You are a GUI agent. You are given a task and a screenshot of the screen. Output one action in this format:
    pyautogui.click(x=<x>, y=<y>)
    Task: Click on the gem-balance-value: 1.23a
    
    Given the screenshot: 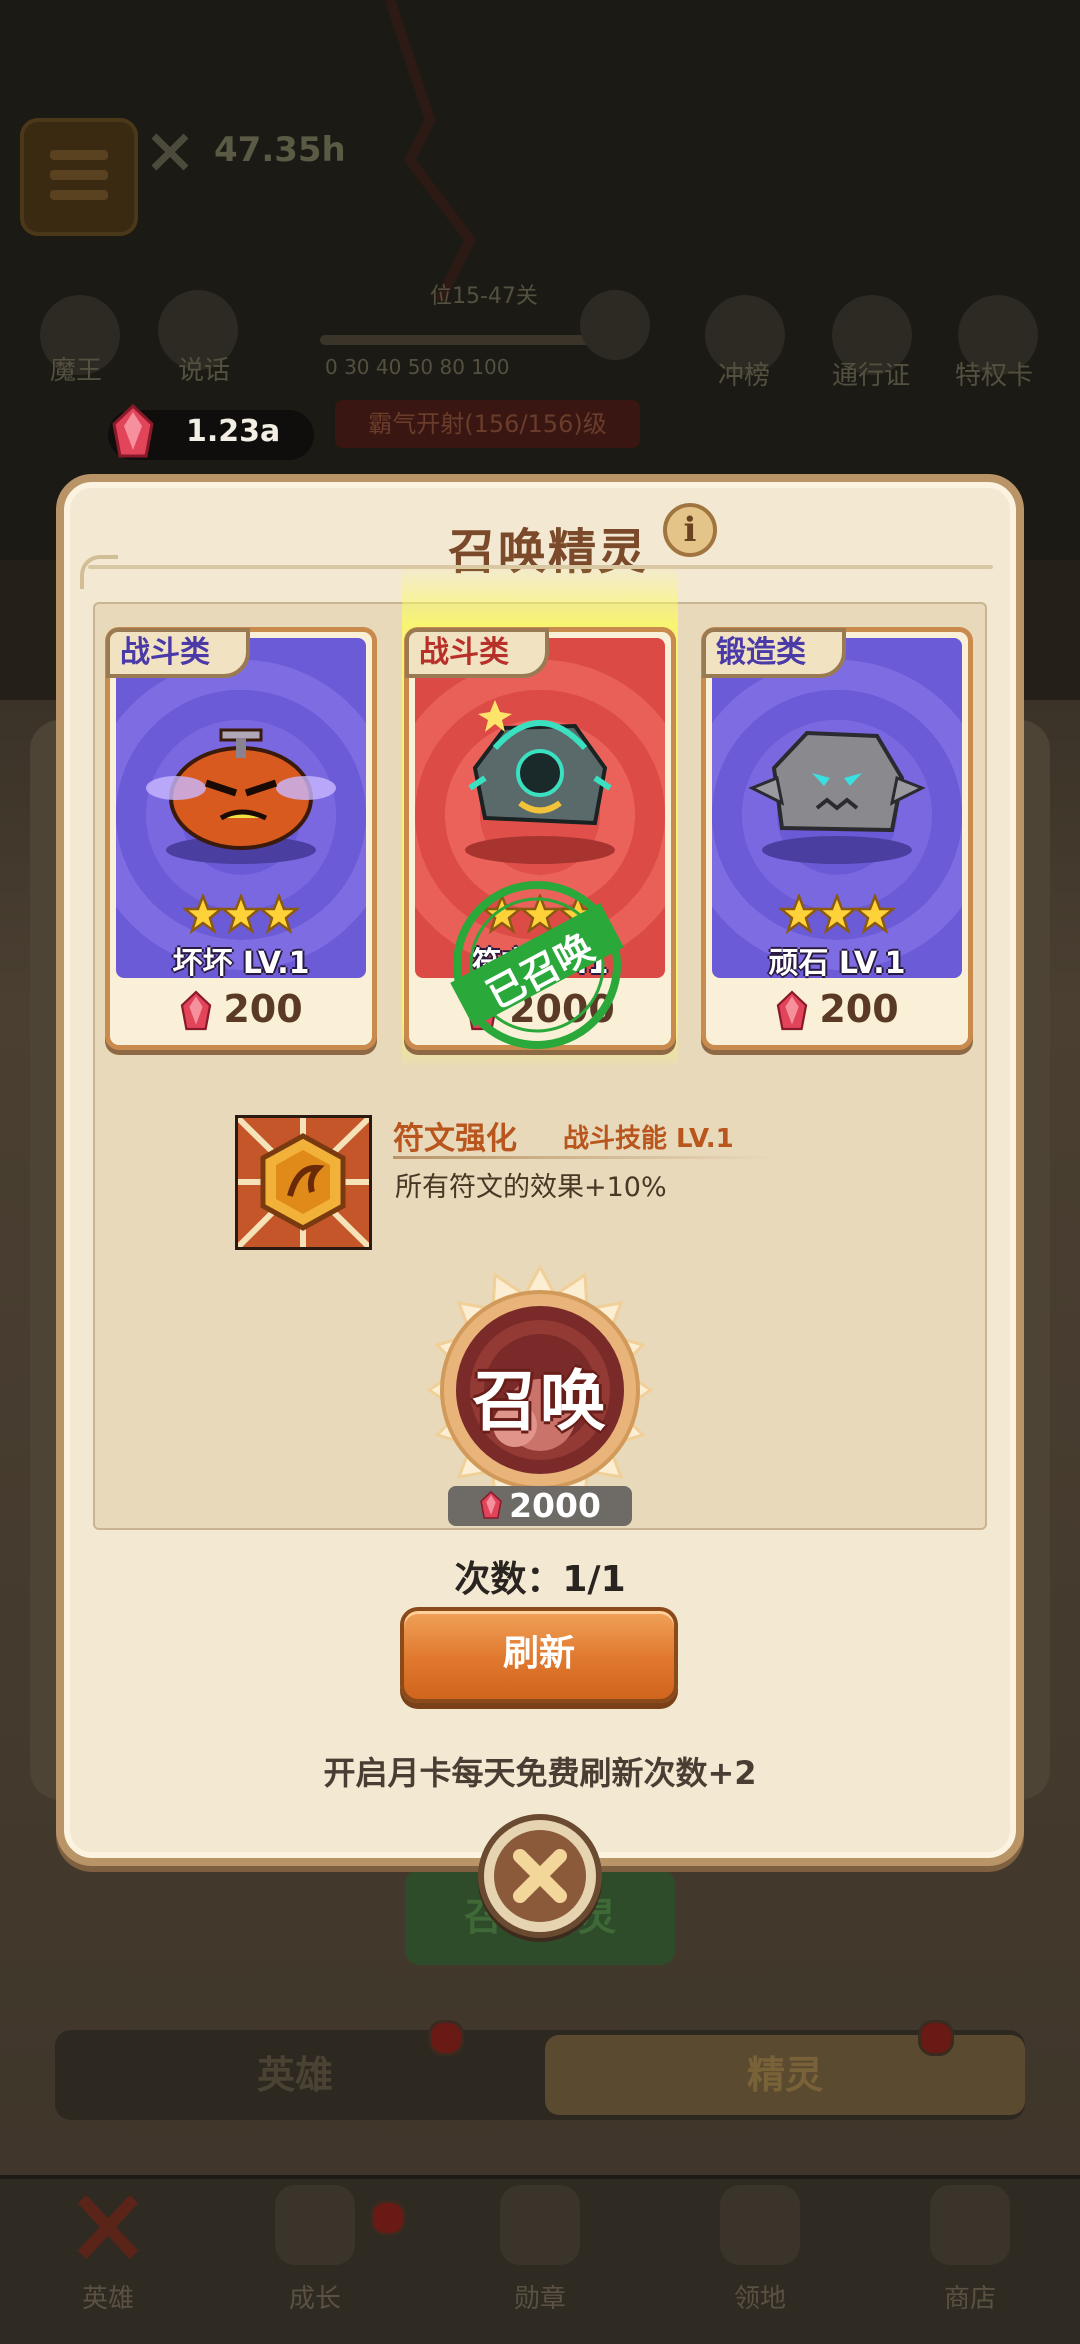 What is the action you would take?
    pyautogui.click(x=233, y=431)
    